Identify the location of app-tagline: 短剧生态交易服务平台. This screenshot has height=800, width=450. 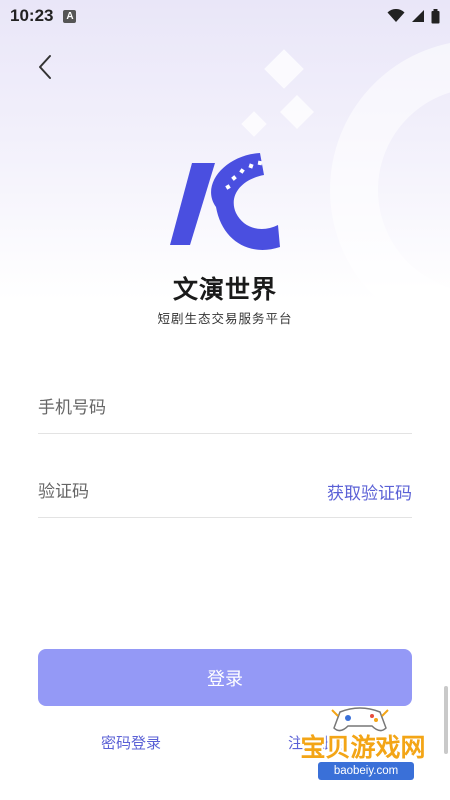
(225, 318).